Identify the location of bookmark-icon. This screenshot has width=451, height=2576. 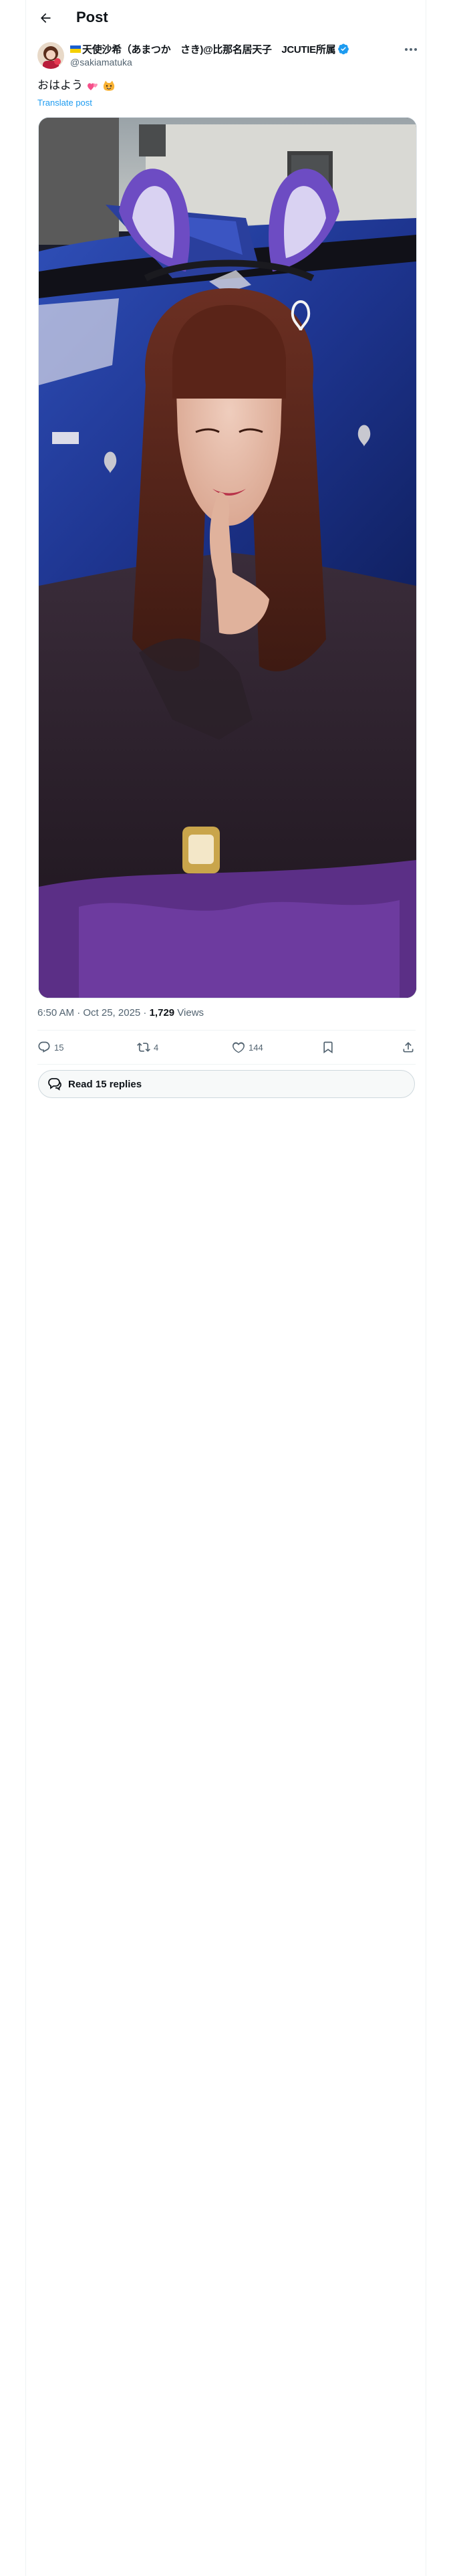
(328, 1047).